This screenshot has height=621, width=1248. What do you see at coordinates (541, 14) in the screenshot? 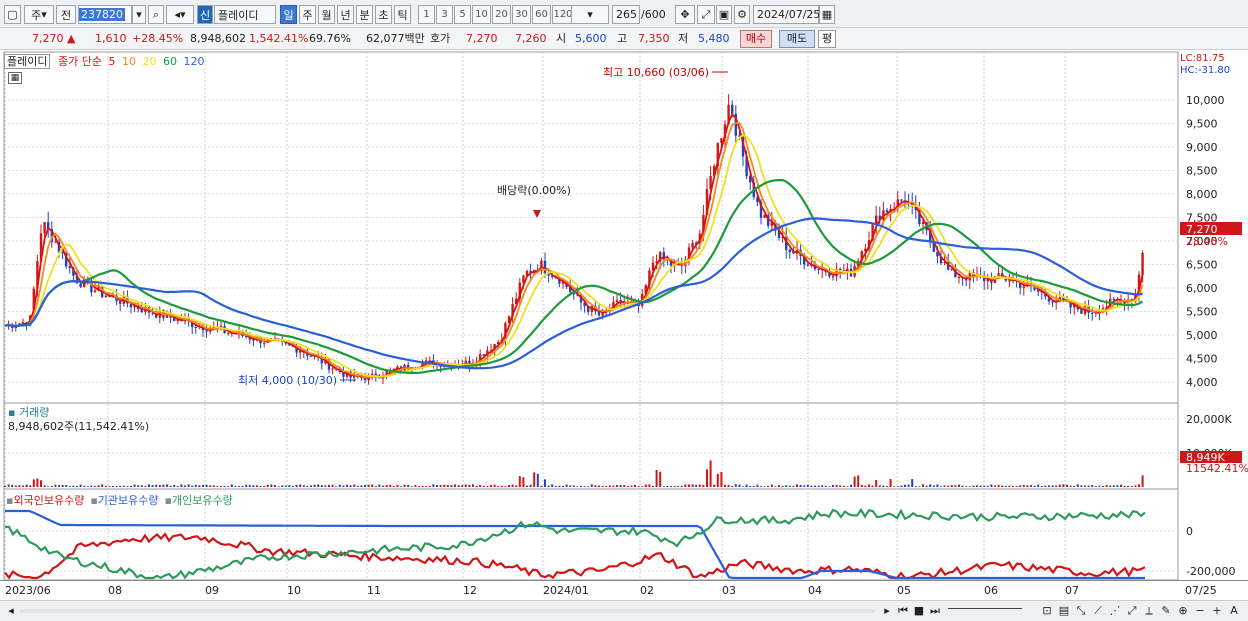
I see `number-button-60: 60` at bounding box center [541, 14].